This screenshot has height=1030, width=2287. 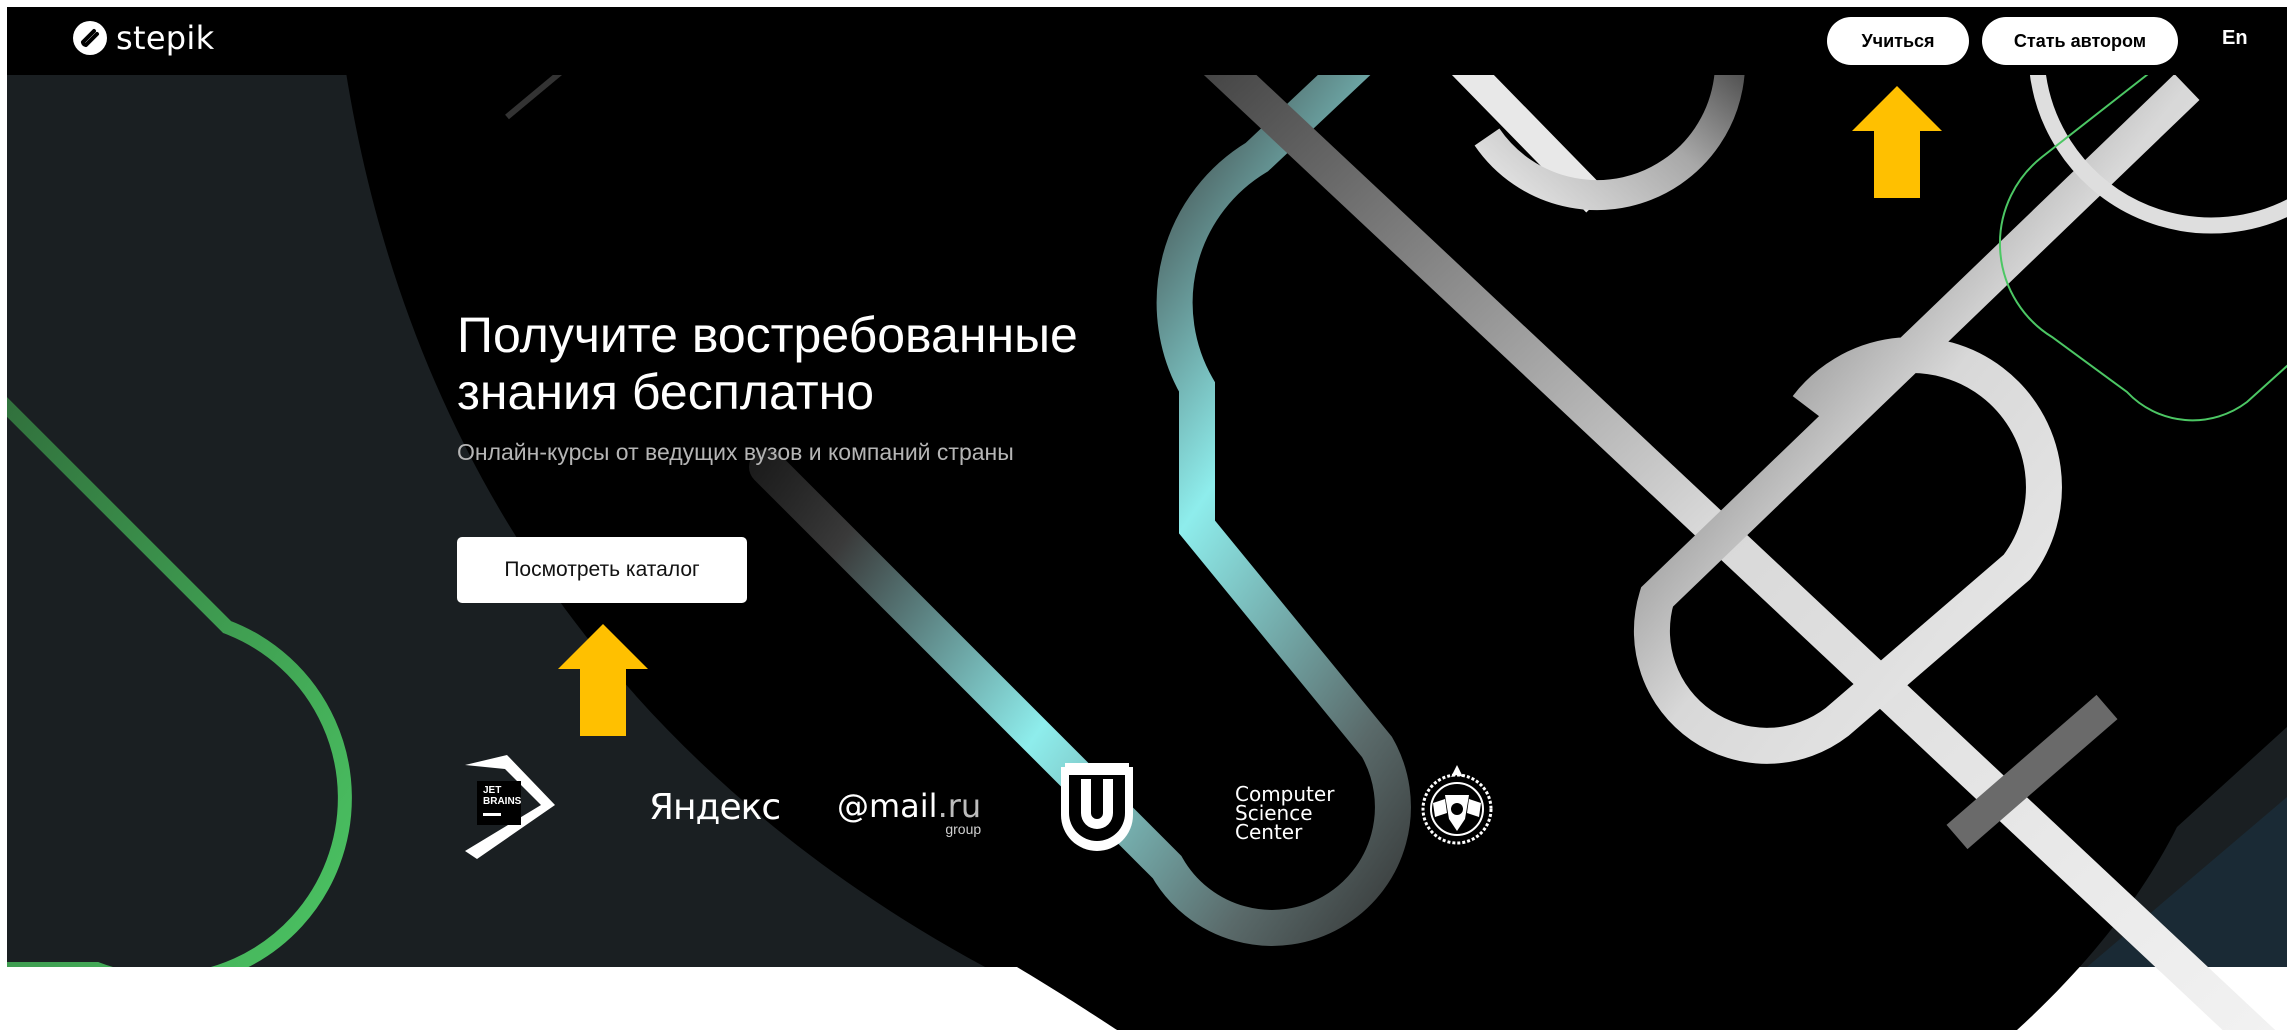 I want to click on urfu-shield-icon, so click(x=1097, y=807).